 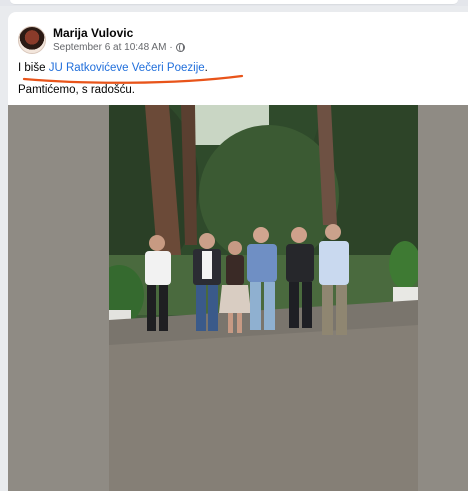 I want to click on post-timestamp: September 6 at 10:48 AM, so click(x=109, y=47).